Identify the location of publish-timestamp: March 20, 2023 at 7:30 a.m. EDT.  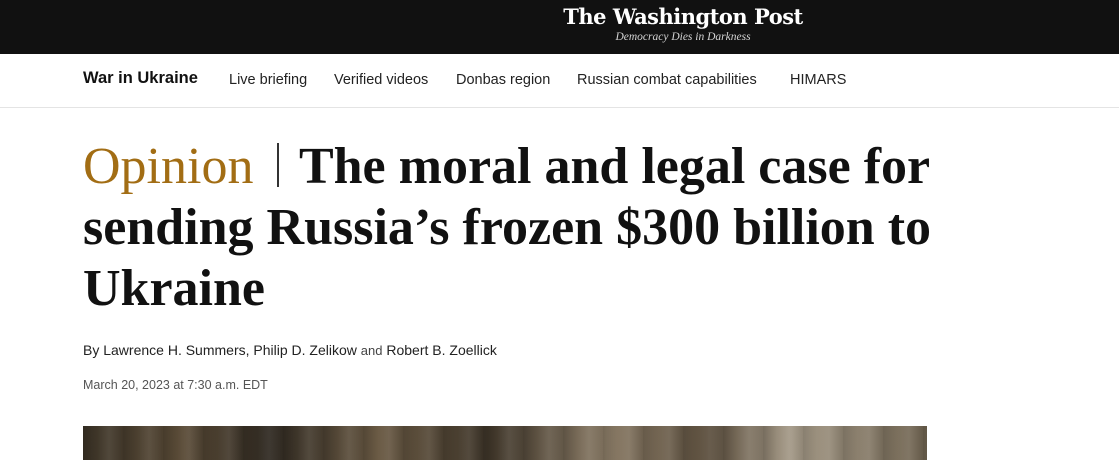
(175, 385).